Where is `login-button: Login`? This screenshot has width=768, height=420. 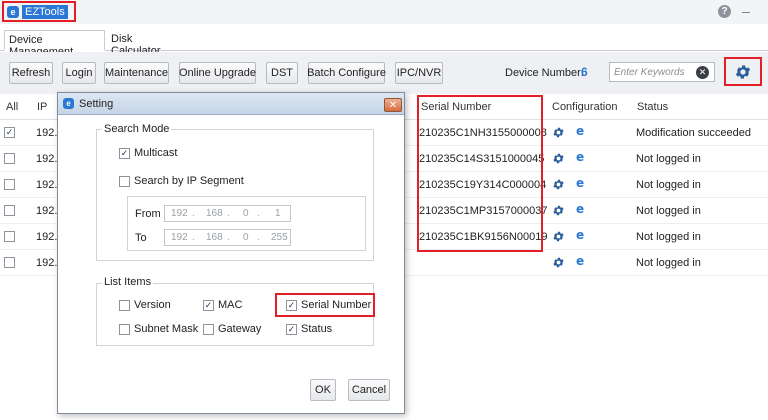
login-button: Login is located at coordinates (79, 73).